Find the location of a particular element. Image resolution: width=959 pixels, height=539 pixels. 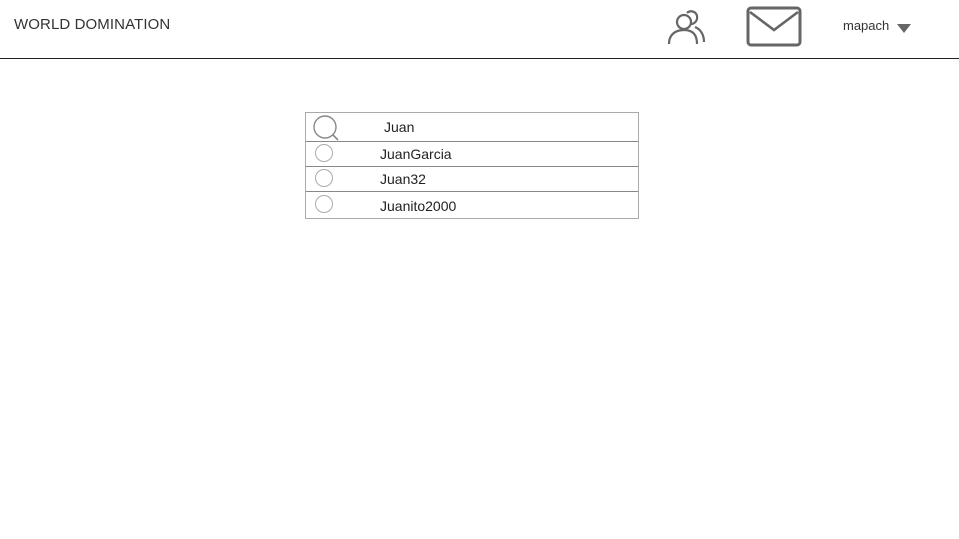

user-search-box: JuanGarcia Juan32 Juanito2000 is located at coordinates (472, 165).